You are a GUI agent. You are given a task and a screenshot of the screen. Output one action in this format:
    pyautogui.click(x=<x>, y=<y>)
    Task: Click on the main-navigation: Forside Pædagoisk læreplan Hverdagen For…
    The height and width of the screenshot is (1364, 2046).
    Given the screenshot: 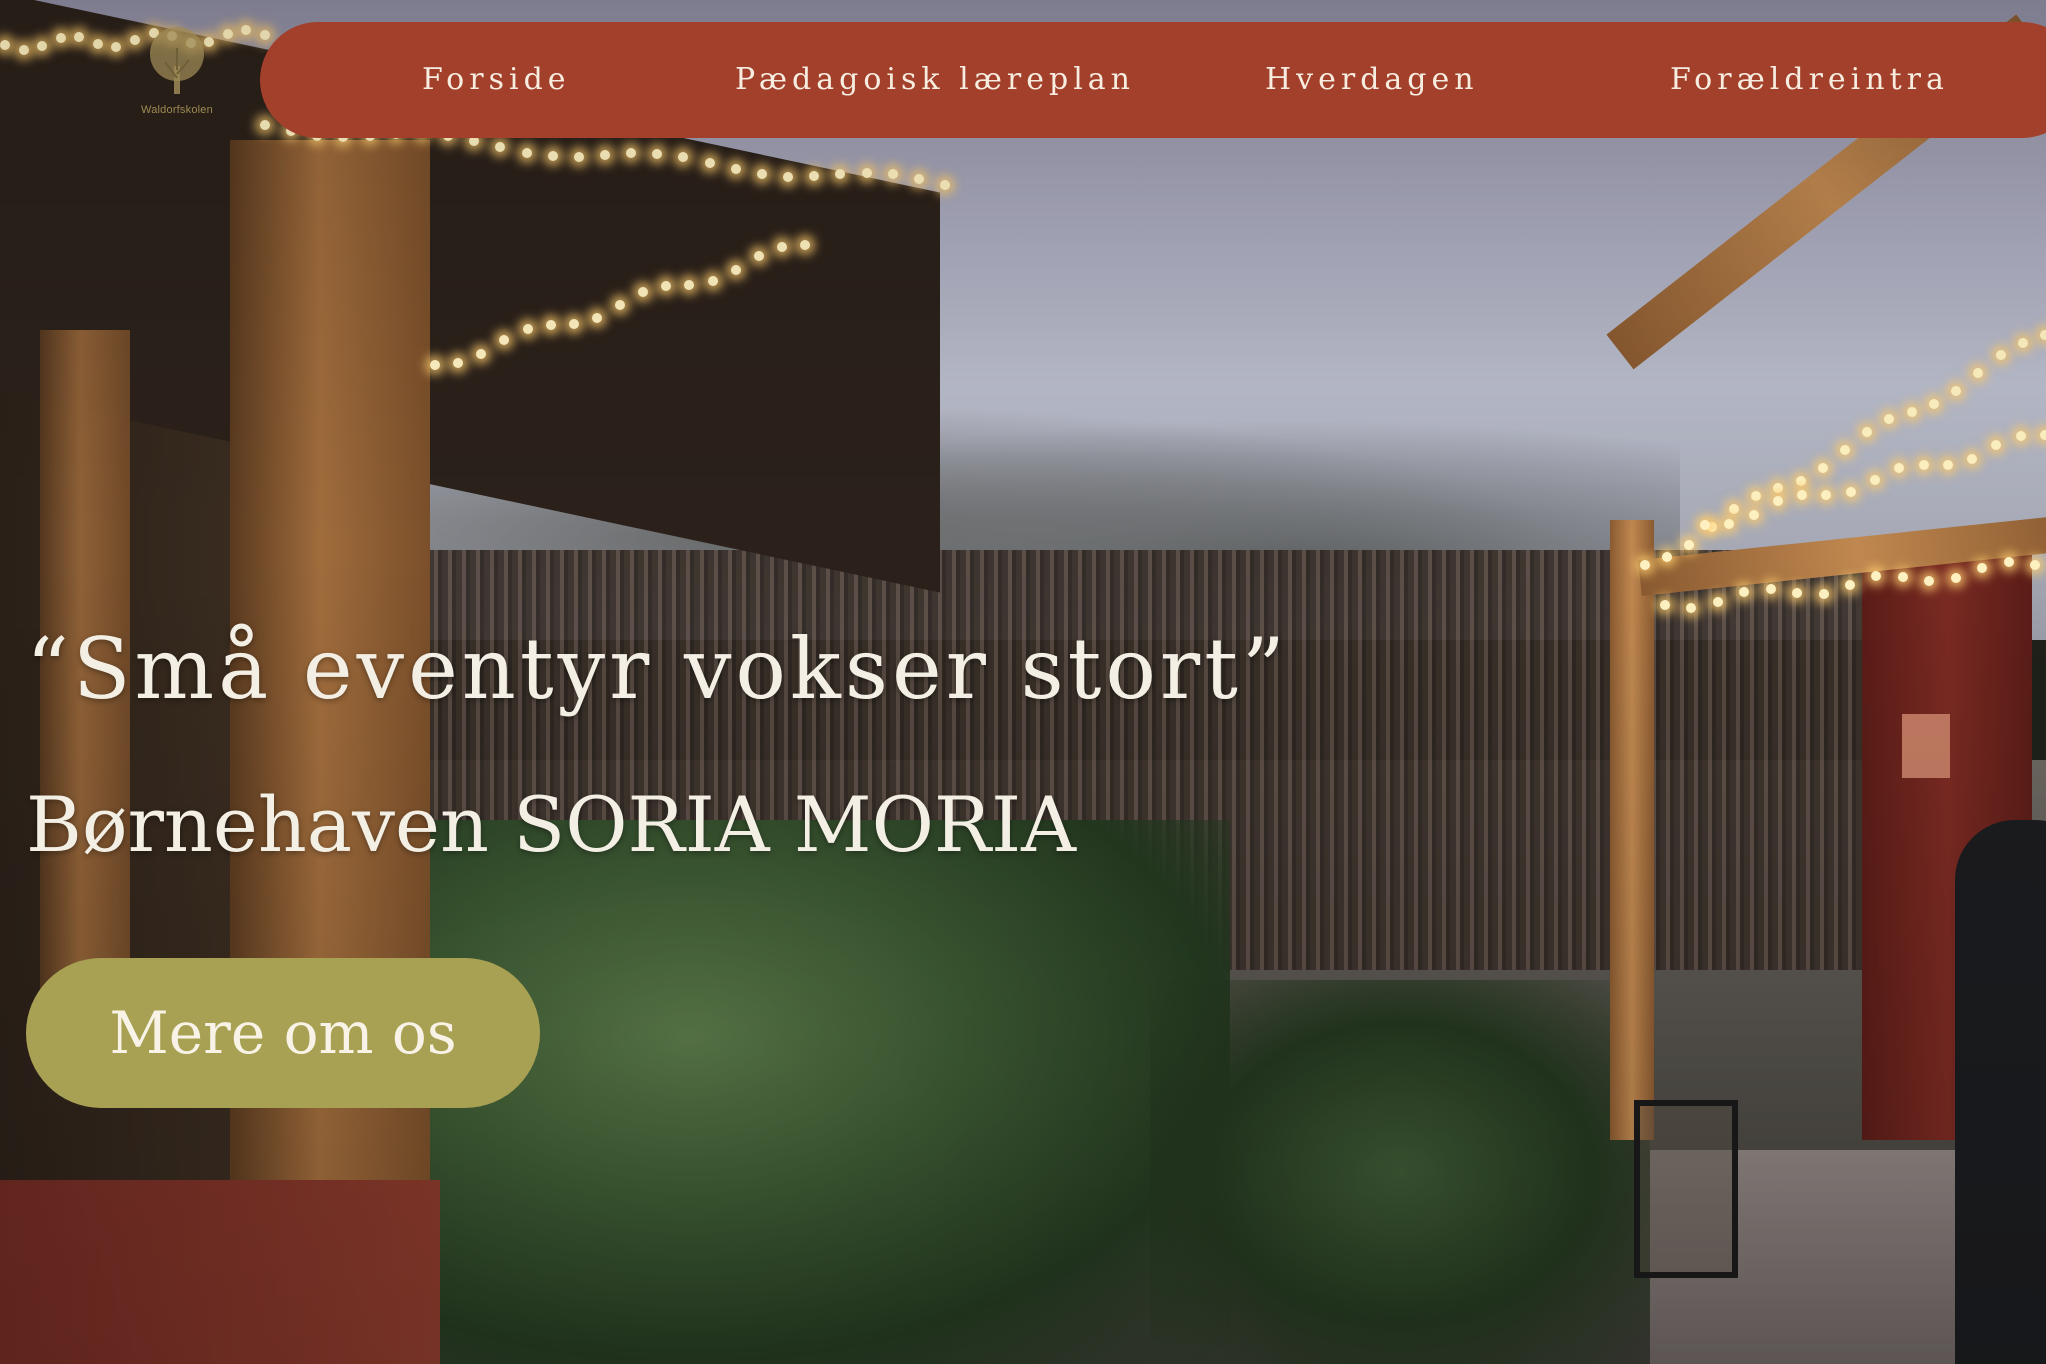 What is the action you would take?
    pyautogui.click(x=1153, y=80)
    